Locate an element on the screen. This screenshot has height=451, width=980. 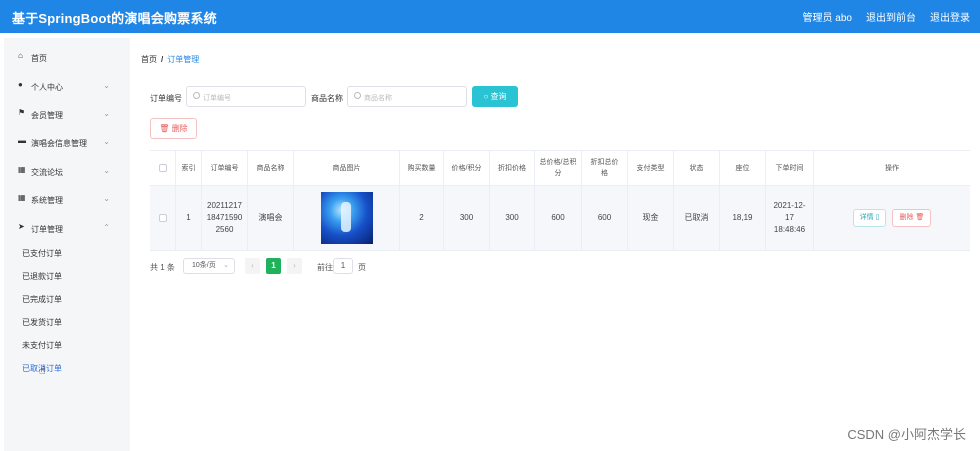
page-size-select: 10条/页 ⌄ is located at coordinates (209, 266).